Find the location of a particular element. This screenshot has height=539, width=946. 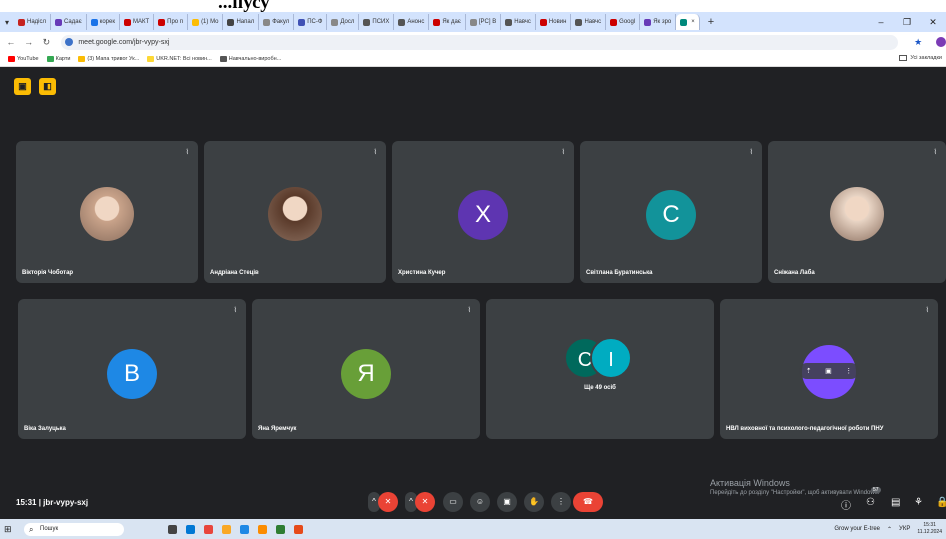

minimize-icon: – is located at coordinates (881, 22).